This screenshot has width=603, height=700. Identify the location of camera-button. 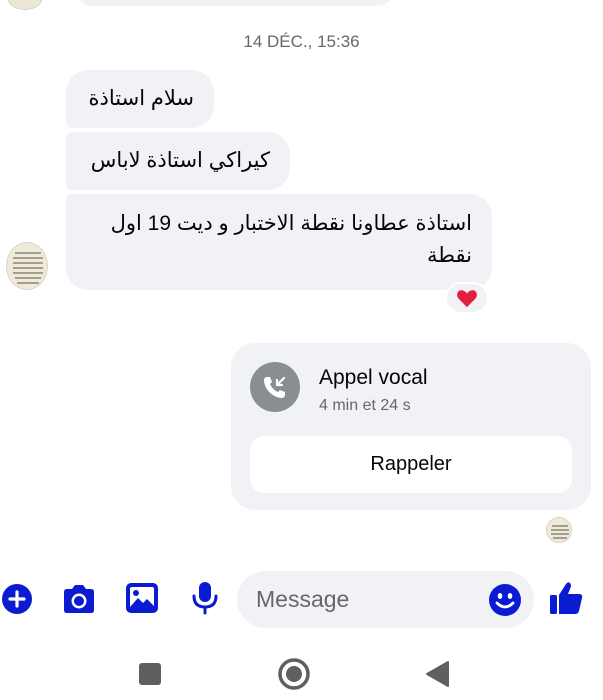
(79, 599).